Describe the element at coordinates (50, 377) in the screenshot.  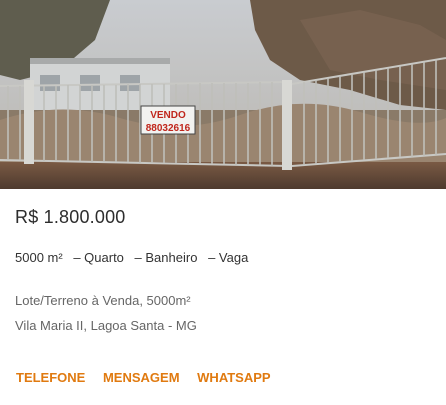
I see `telefone-button: TELEFONE` at that location.